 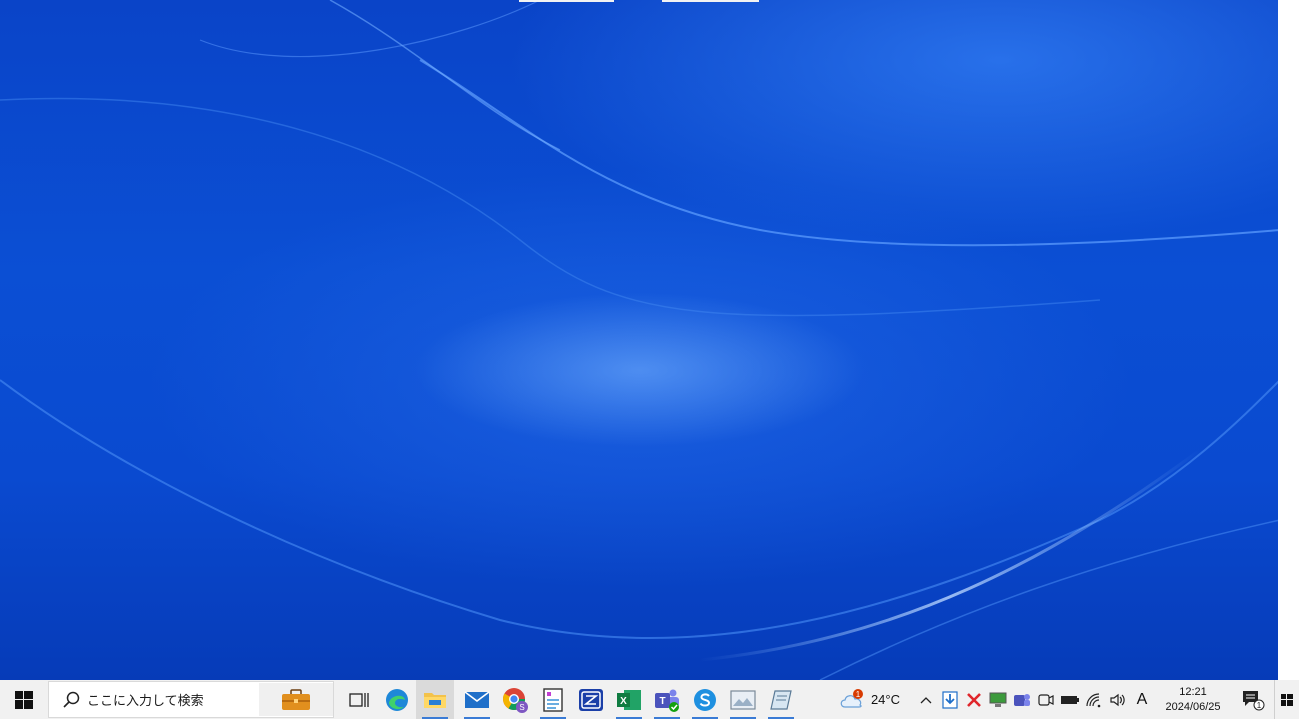 I want to click on teams-icon: T, so click(x=667, y=700).